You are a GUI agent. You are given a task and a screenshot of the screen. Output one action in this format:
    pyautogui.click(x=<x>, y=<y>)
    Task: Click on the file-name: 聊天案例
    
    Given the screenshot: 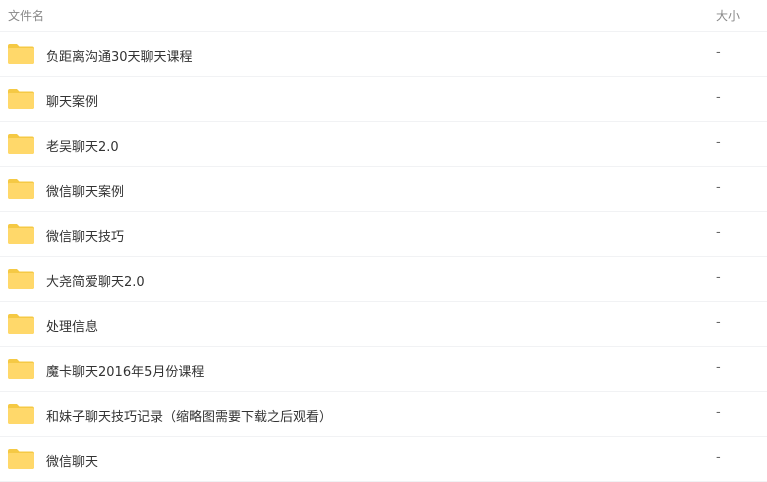 What is the action you would take?
    pyautogui.click(x=72, y=100)
    